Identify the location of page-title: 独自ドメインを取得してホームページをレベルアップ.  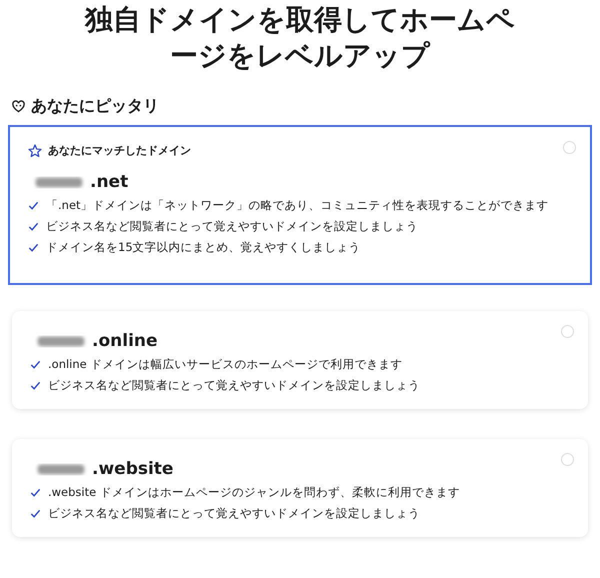
(299, 38).